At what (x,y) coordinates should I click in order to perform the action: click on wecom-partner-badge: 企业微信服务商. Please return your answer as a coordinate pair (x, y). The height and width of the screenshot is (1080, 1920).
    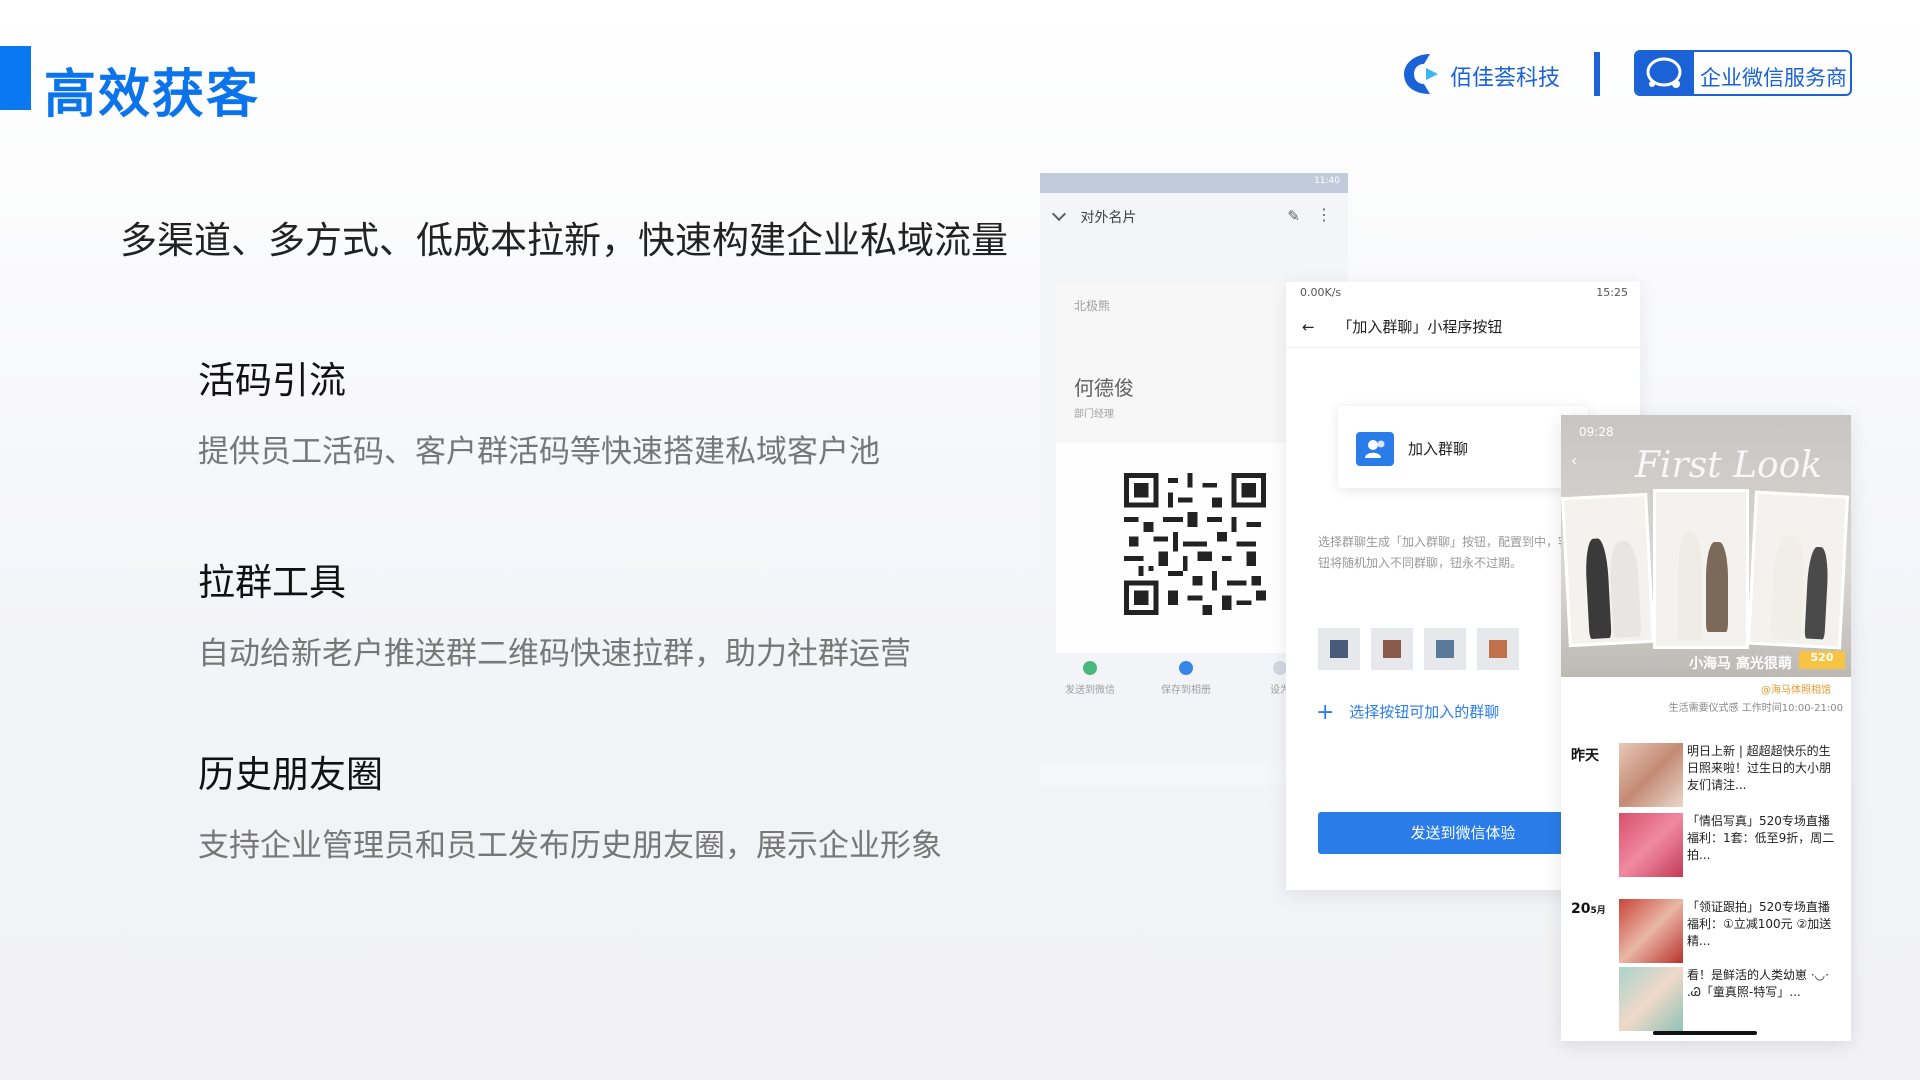
    Looking at the image, I should click on (1743, 73).